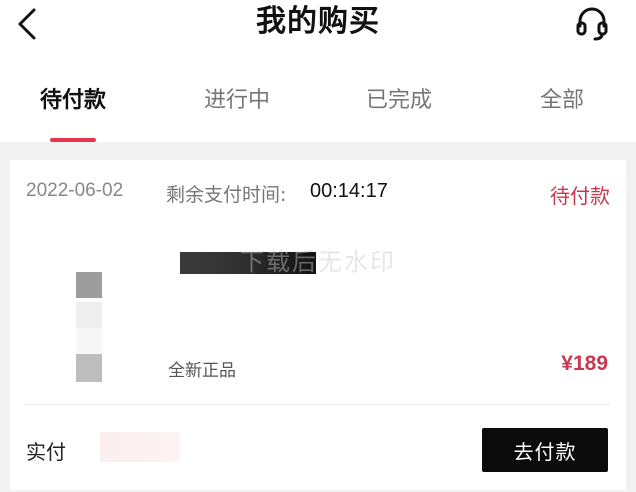 This screenshot has width=636, height=492. I want to click on paid-label: 实付, so click(46, 452).